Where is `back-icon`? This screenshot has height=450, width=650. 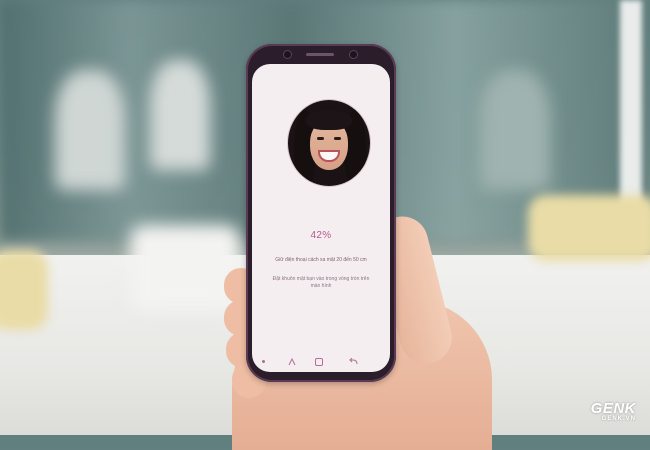 back-icon is located at coordinates (353, 362).